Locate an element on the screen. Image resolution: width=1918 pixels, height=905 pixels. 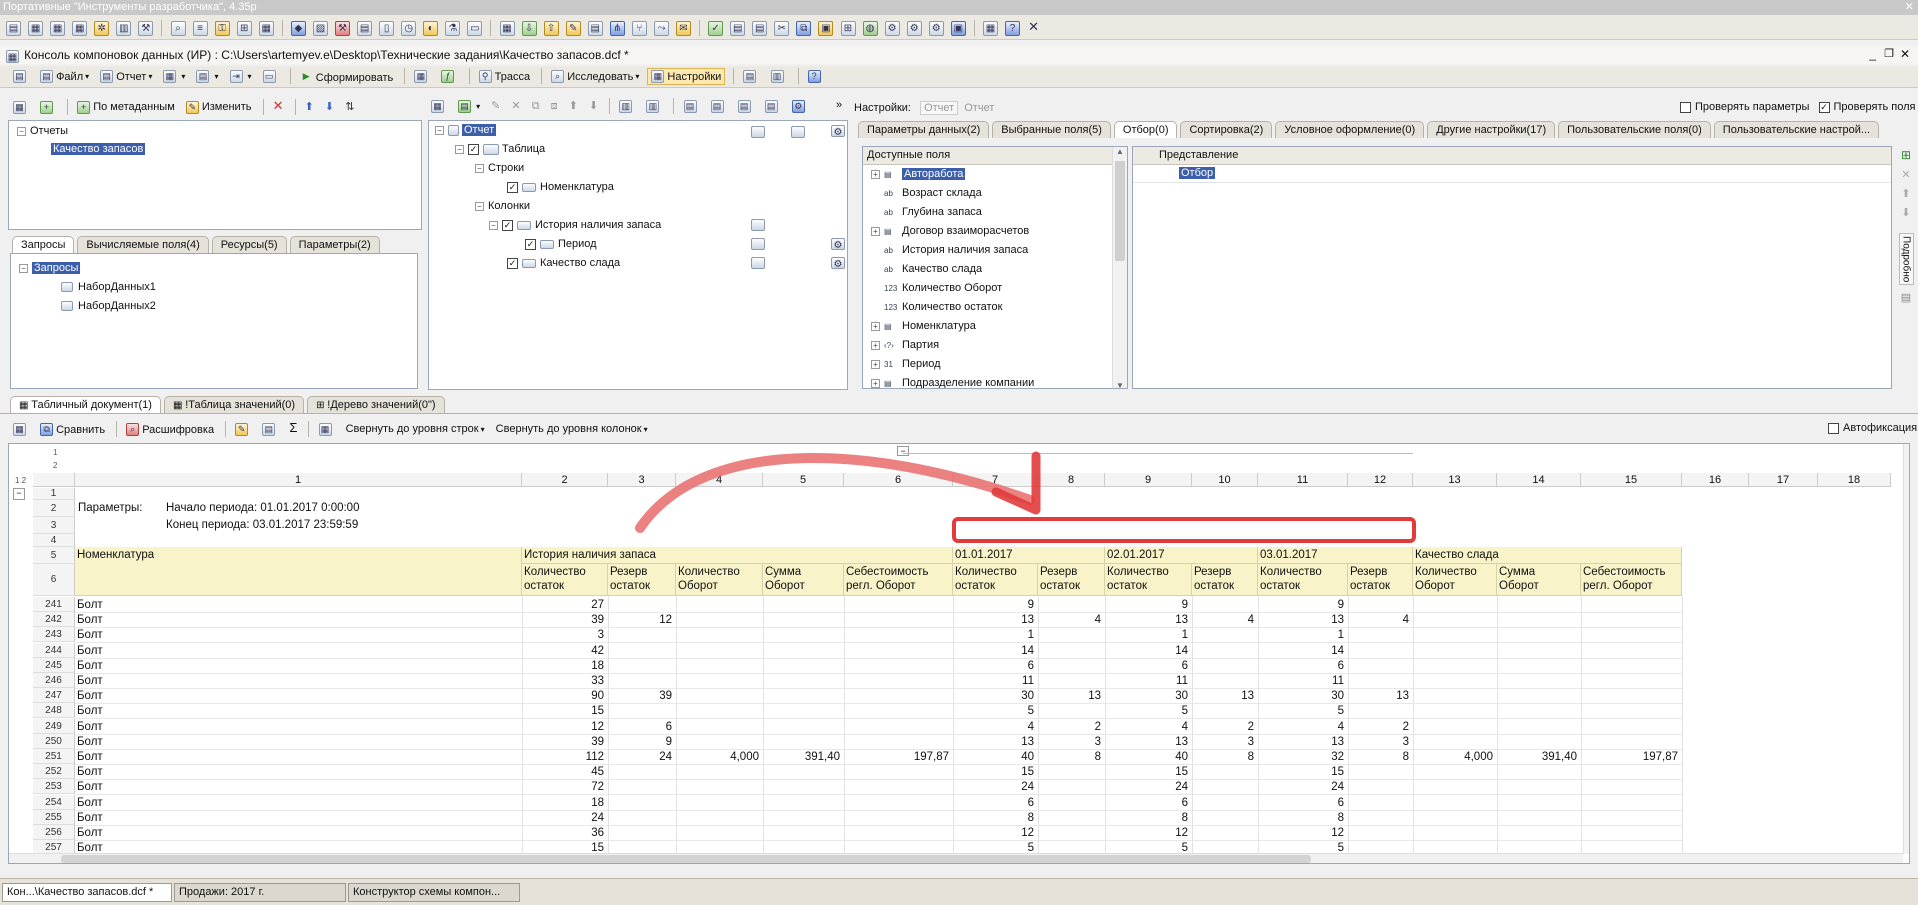
compare-panel-button: ▥ is located at coordinates (779, 76).